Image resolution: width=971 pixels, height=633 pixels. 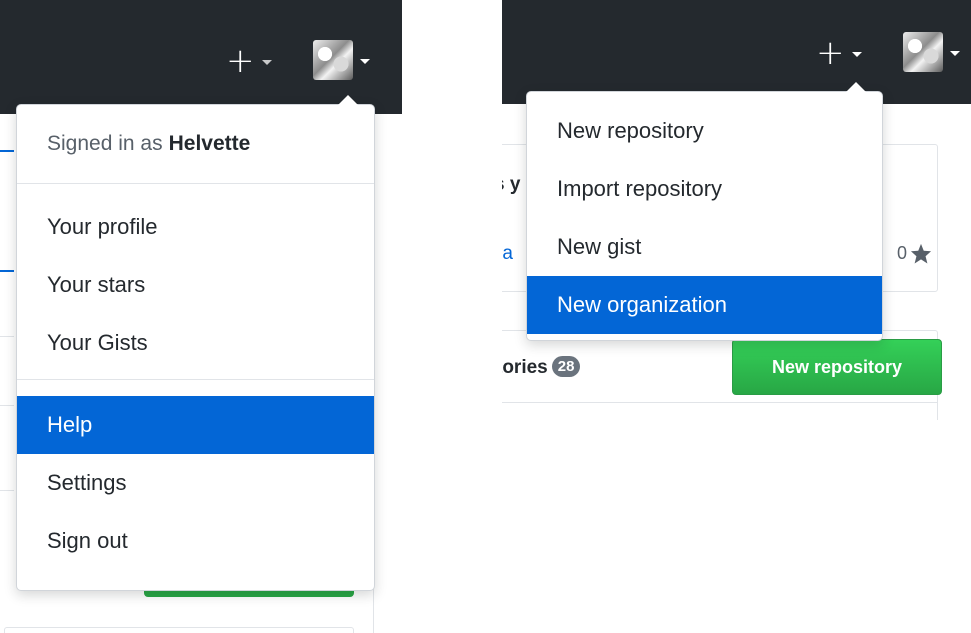 I want to click on star-count-value: 0, so click(x=902, y=253).